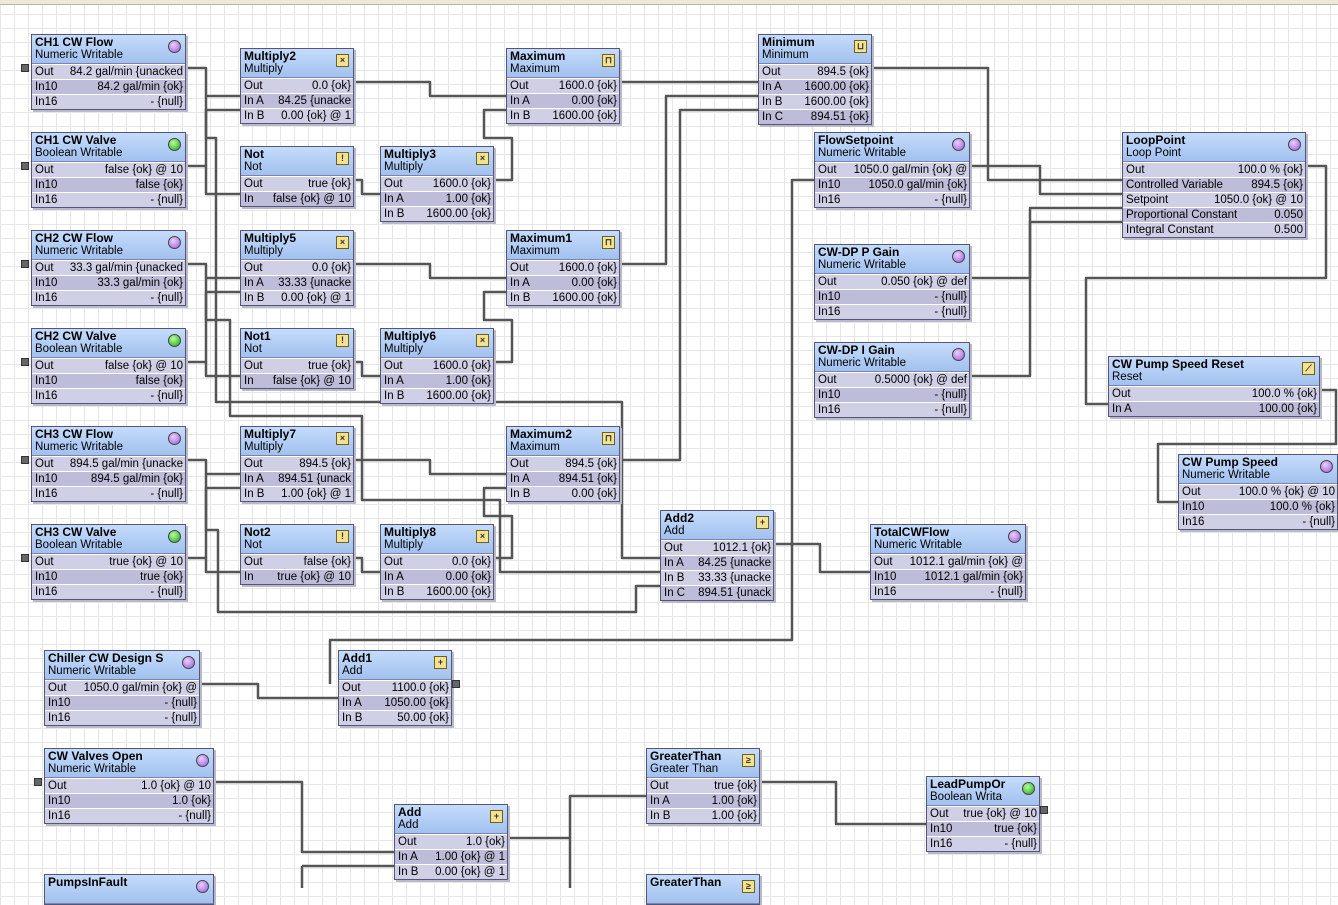  I want to click on slot-row: Setpoint 1050.0 {ok} @ 10, so click(1214, 199).